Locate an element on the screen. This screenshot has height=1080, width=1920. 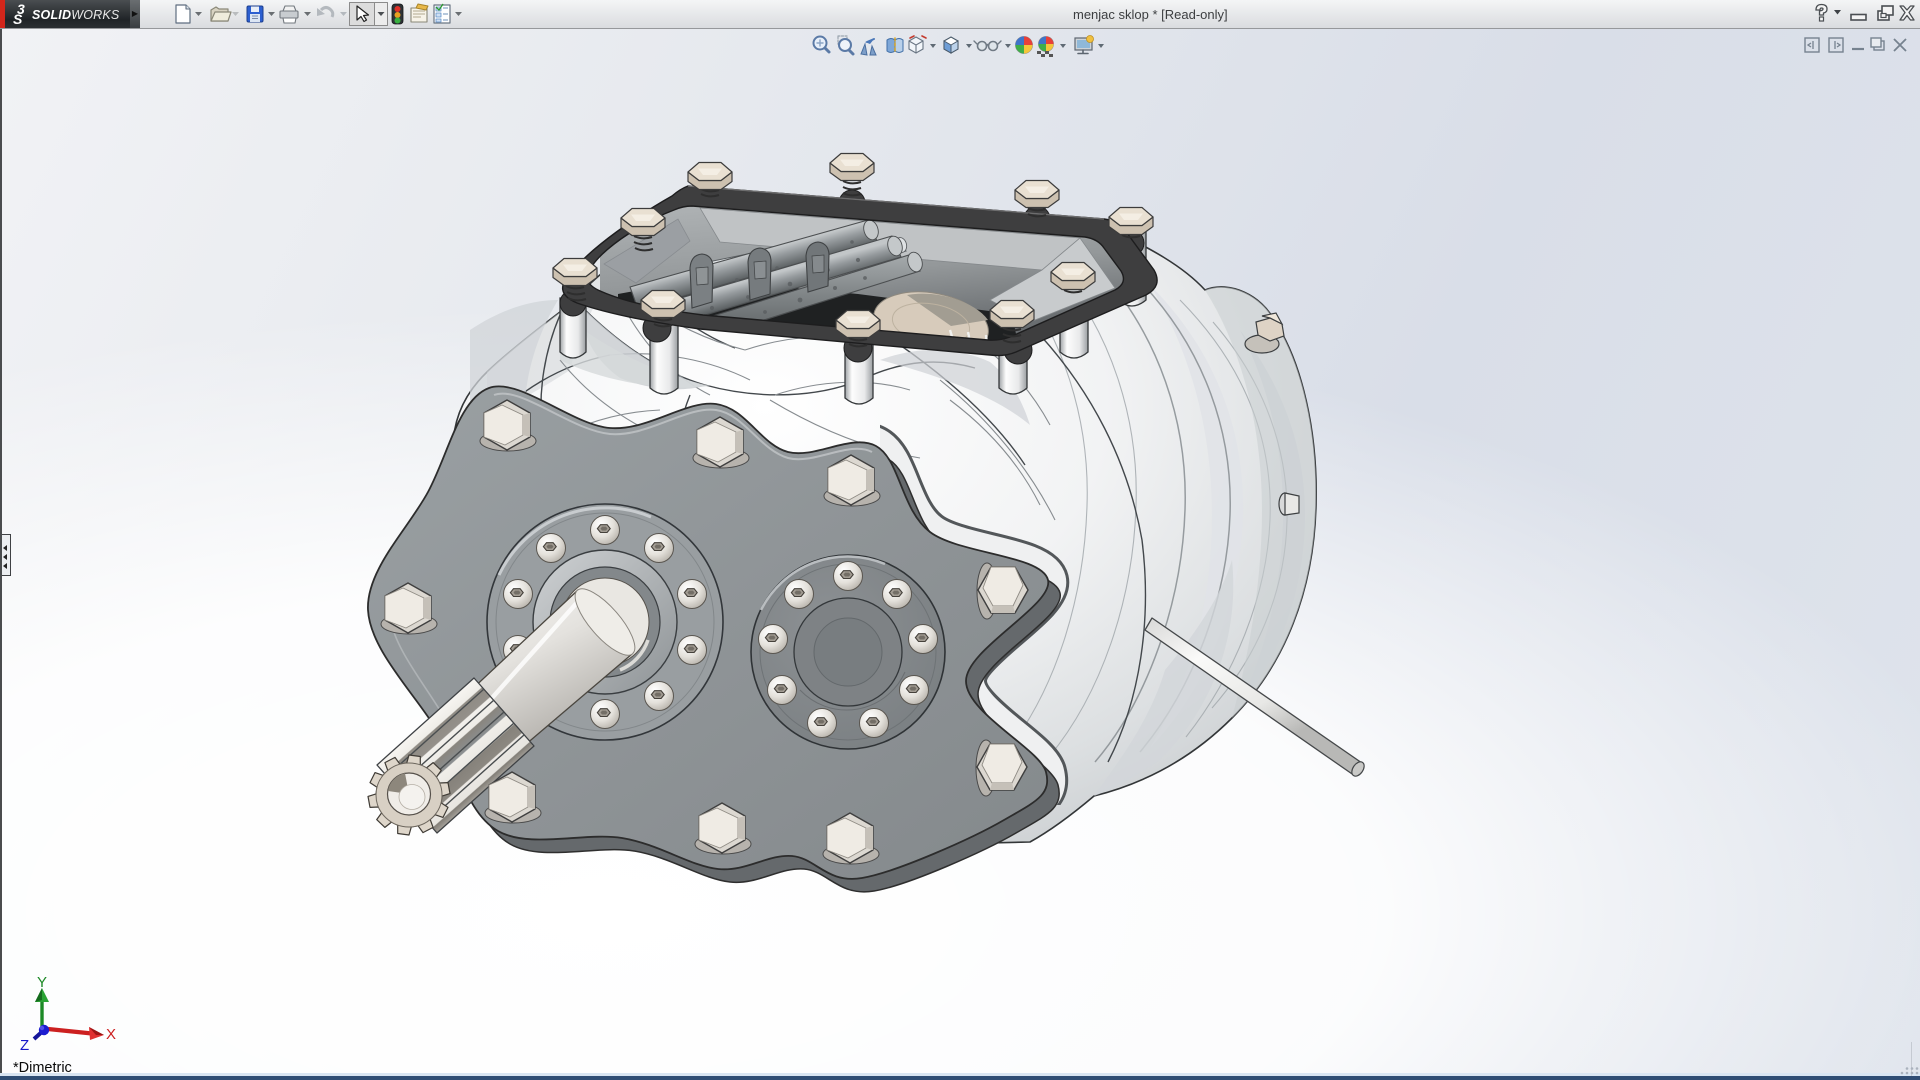
svg-text: S is located at coordinates (18, 19).